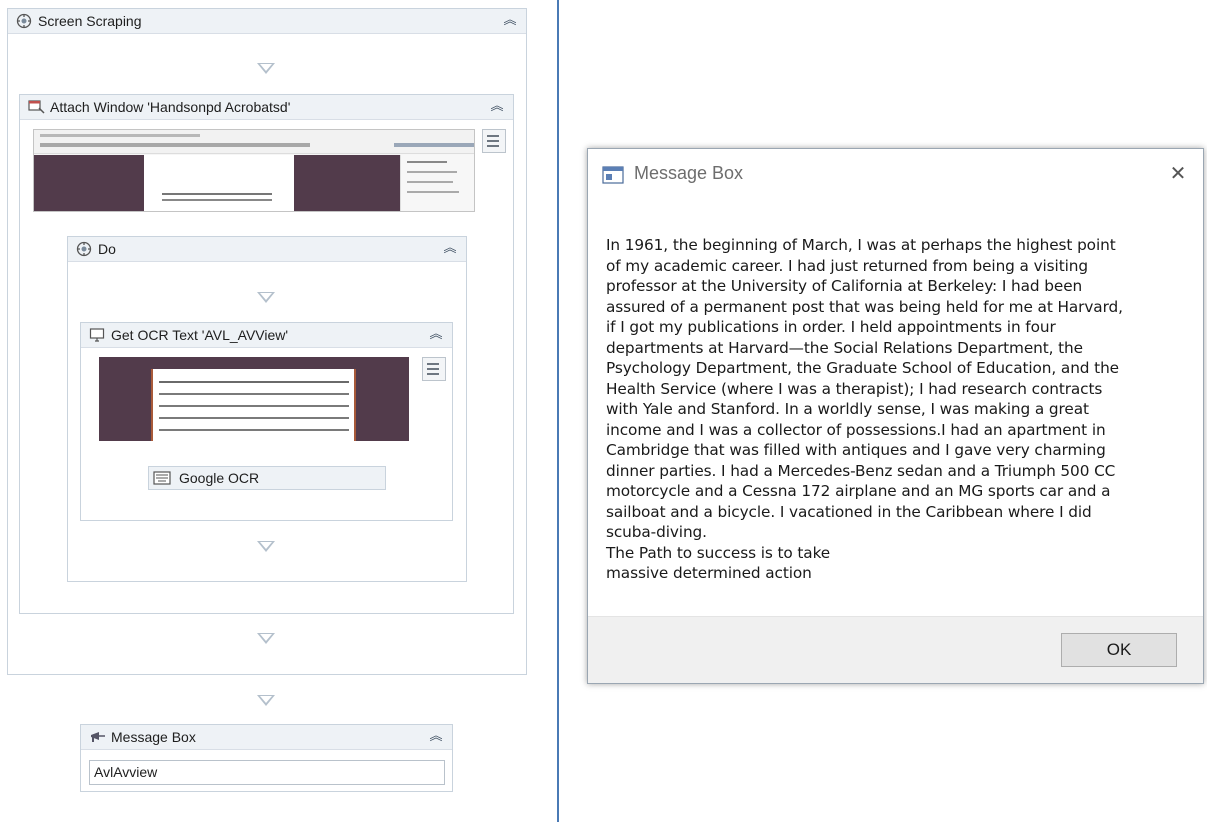  I want to click on attach-window-menu-icon, so click(494, 141).